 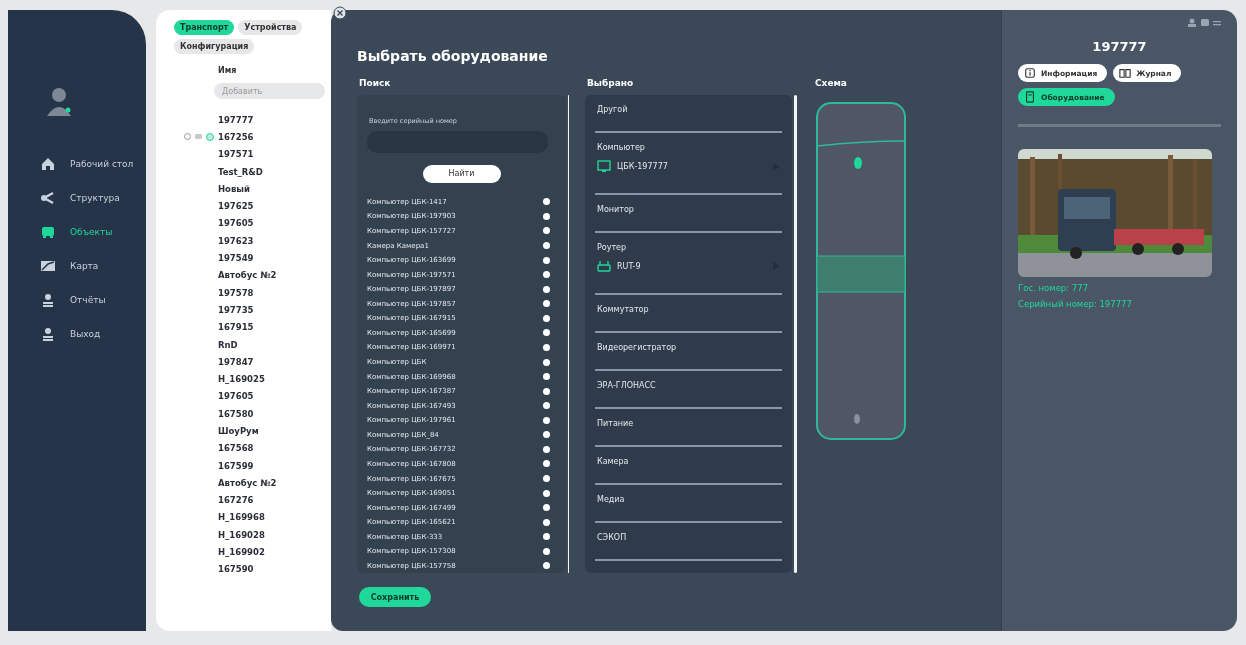 I want to click on category-label: Монитор, so click(x=616, y=209).